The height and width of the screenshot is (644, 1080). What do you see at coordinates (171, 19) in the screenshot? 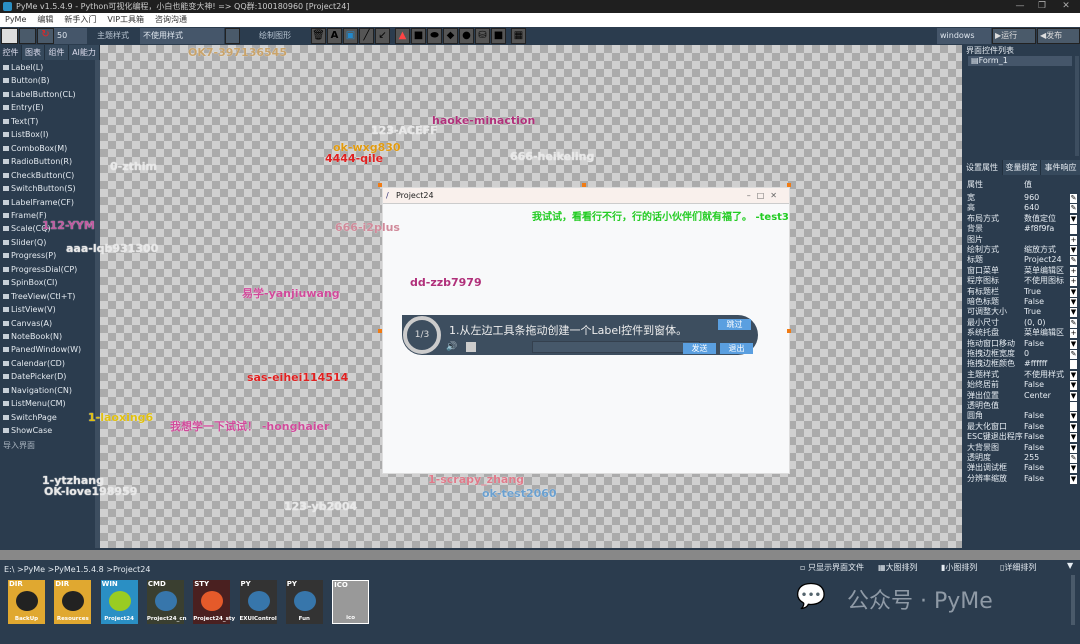
I see `menu-consult: 咨询沟通` at bounding box center [171, 19].